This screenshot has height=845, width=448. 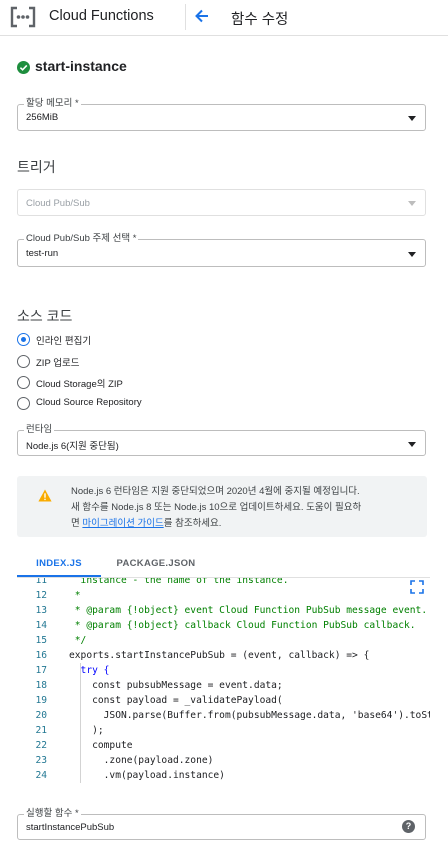 I want to click on memory-label: 할당 메모리 *, so click(x=52, y=104).